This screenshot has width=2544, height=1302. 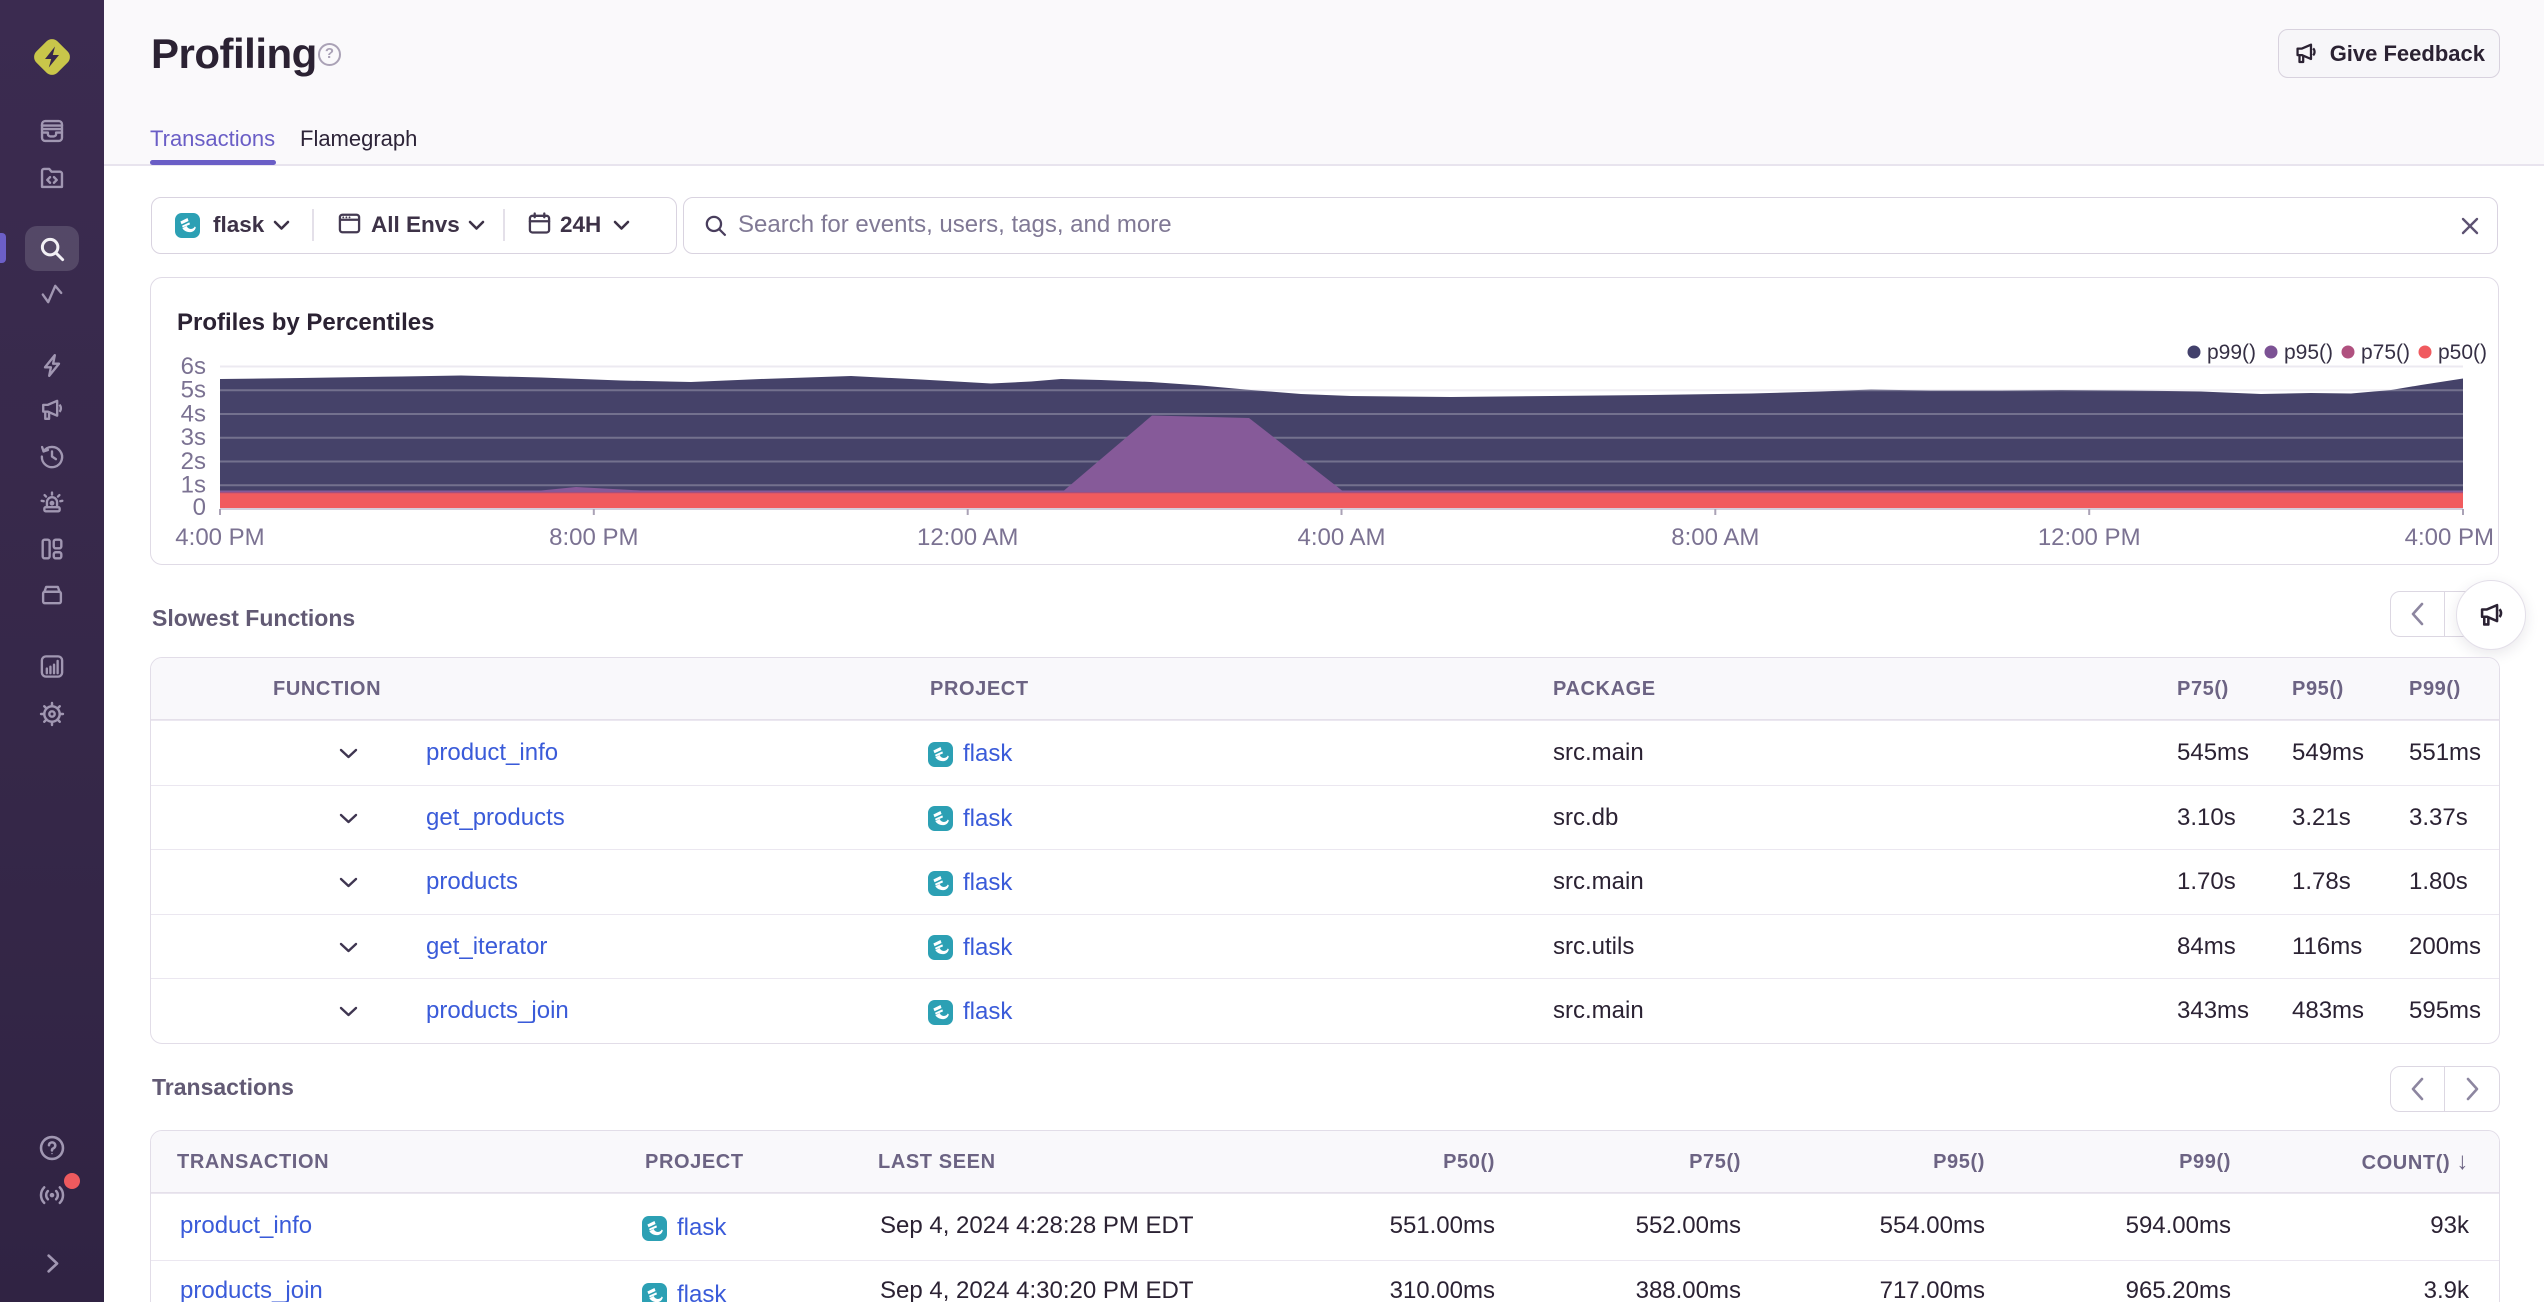 I want to click on svg-text: 12:00 AM, so click(x=967, y=537).